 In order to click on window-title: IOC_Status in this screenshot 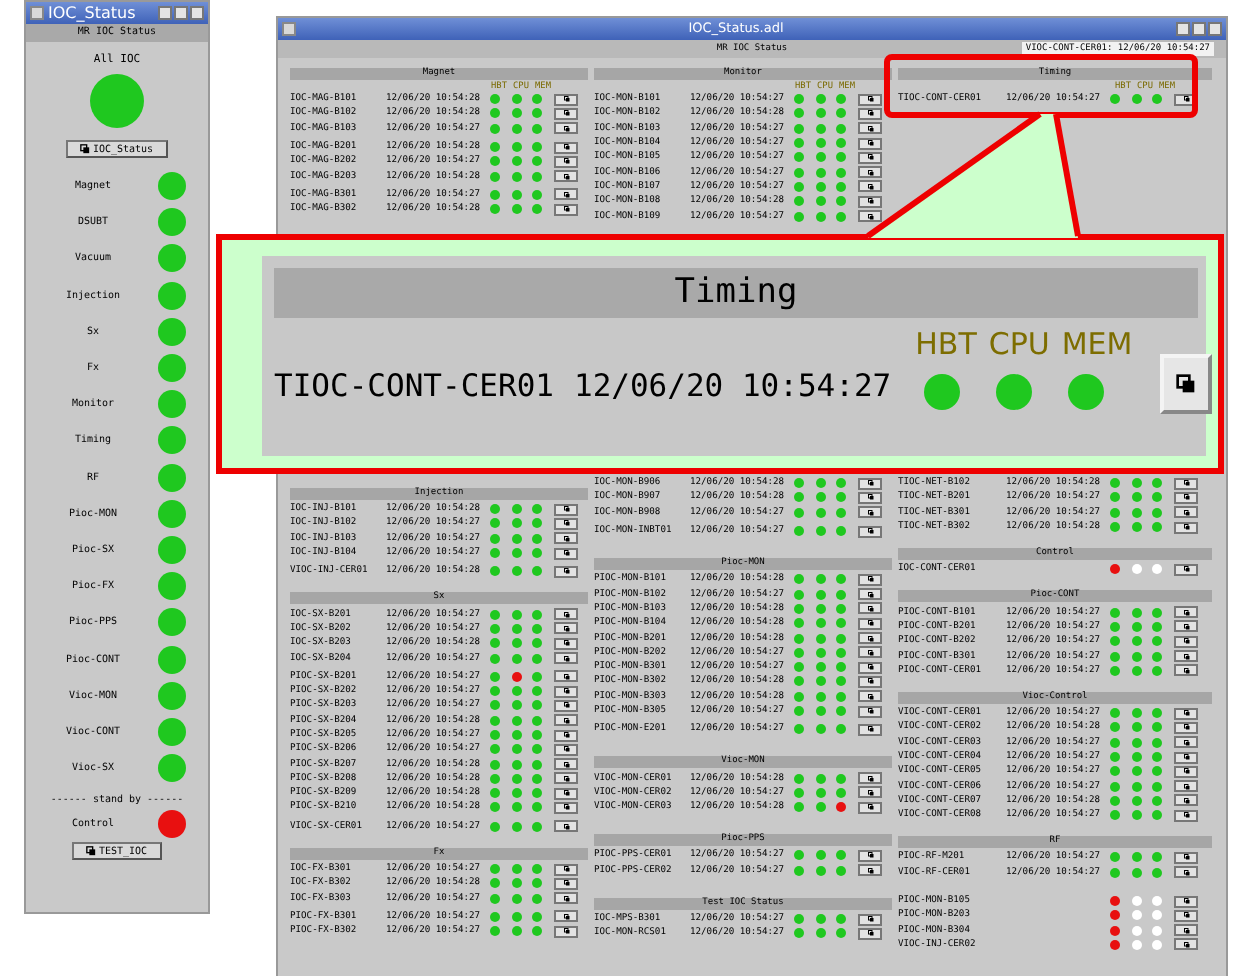, I will do `click(93, 13)`.